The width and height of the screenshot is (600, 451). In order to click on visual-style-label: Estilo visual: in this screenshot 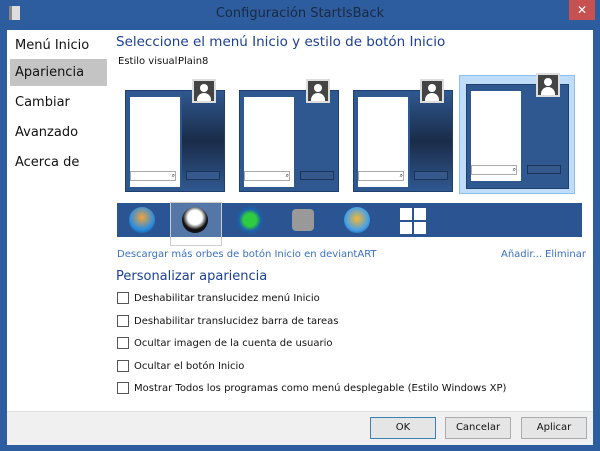, I will do `click(149, 61)`.